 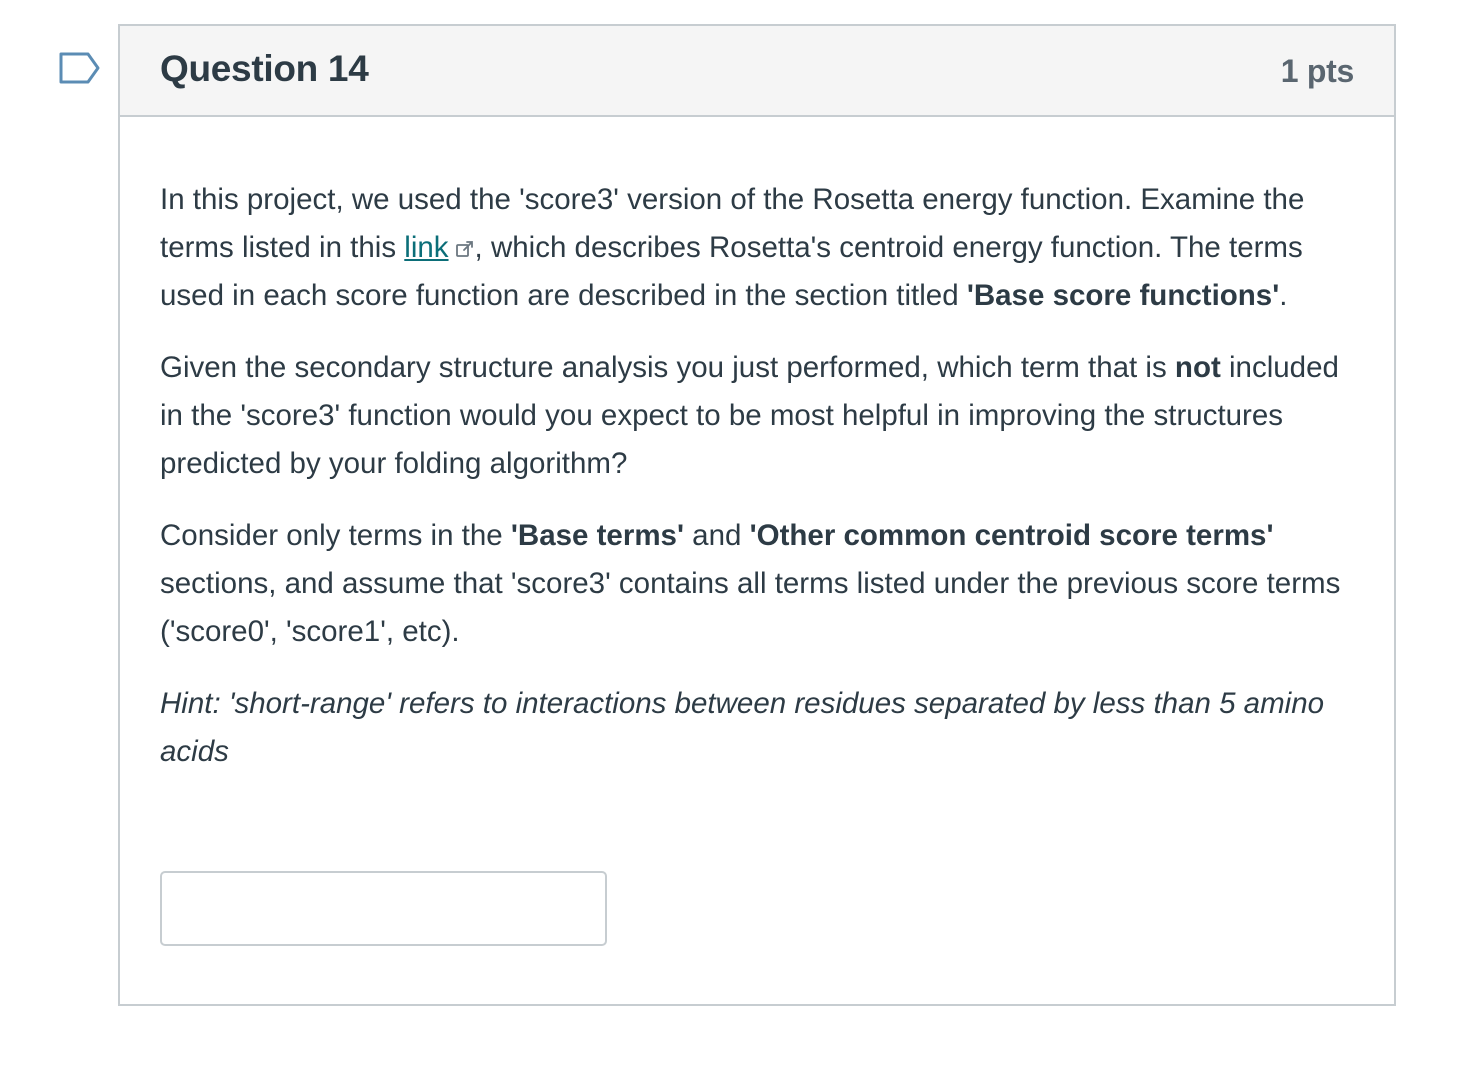 I want to click on p1-bold-section: 'Base score functions', so click(x=1123, y=295).